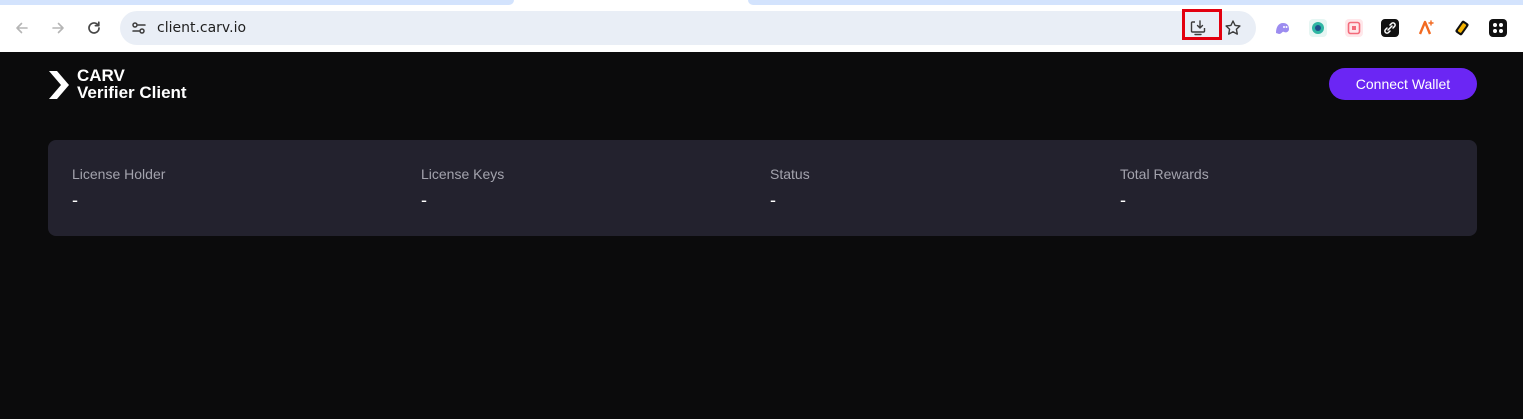  I want to click on qr-extension-icon, so click(1354, 28).